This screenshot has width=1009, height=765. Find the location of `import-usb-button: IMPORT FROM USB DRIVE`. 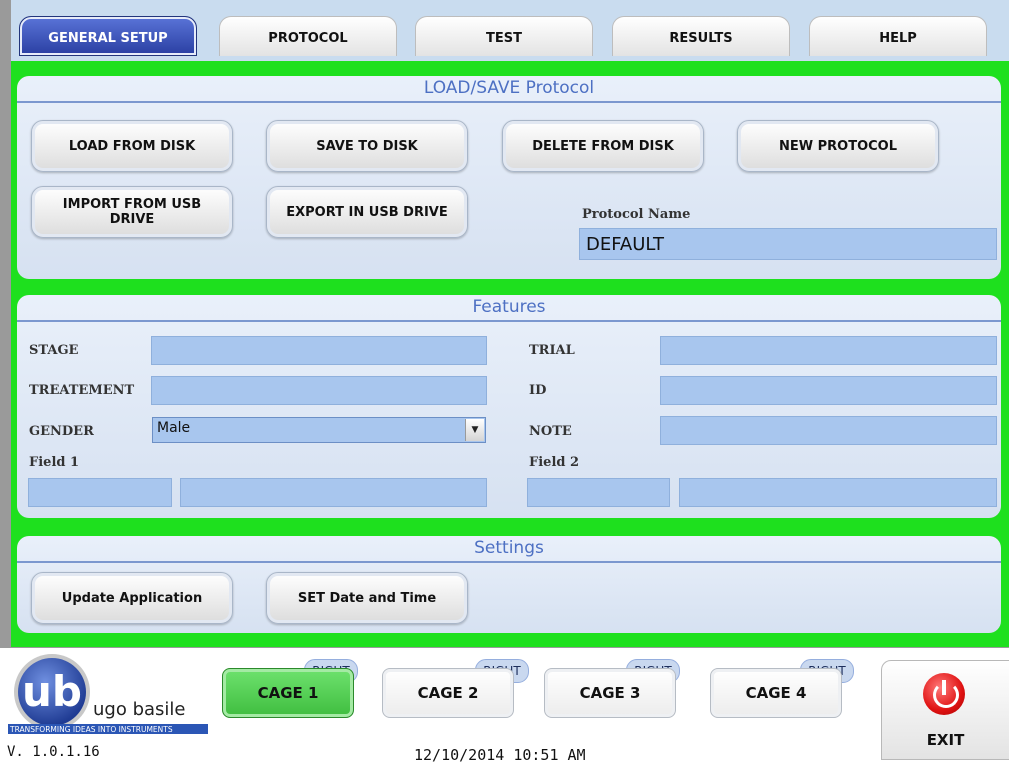

import-usb-button: IMPORT FROM USB DRIVE is located at coordinates (132, 212).